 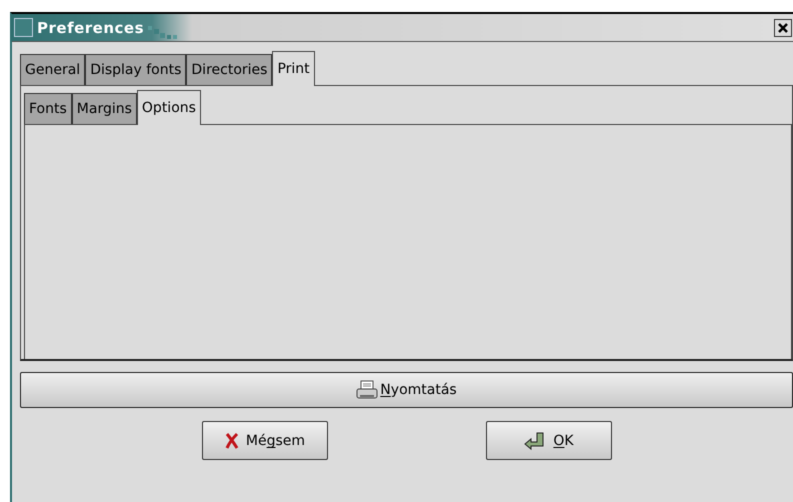 What do you see at coordinates (367, 390) in the screenshot?
I see `printer-icon` at bounding box center [367, 390].